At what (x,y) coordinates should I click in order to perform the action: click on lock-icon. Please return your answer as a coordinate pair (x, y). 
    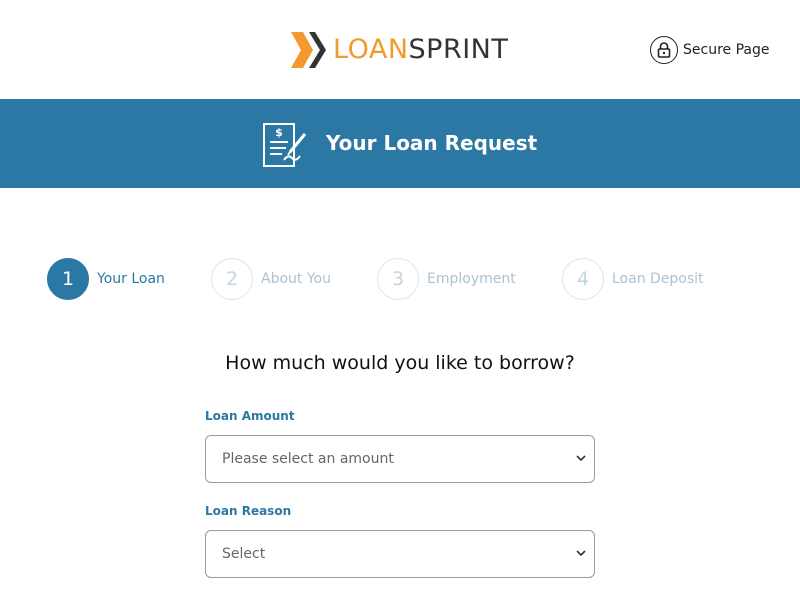
    Looking at the image, I should click on (664, 50).